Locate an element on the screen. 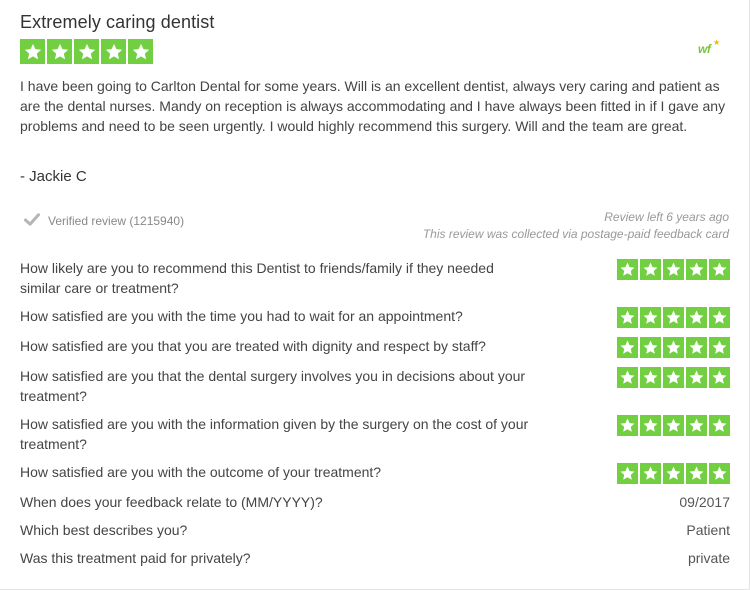 This screenshot has height=590, width=750. verified-label: Verified review (1215940) is located at coordinates (116, 221).